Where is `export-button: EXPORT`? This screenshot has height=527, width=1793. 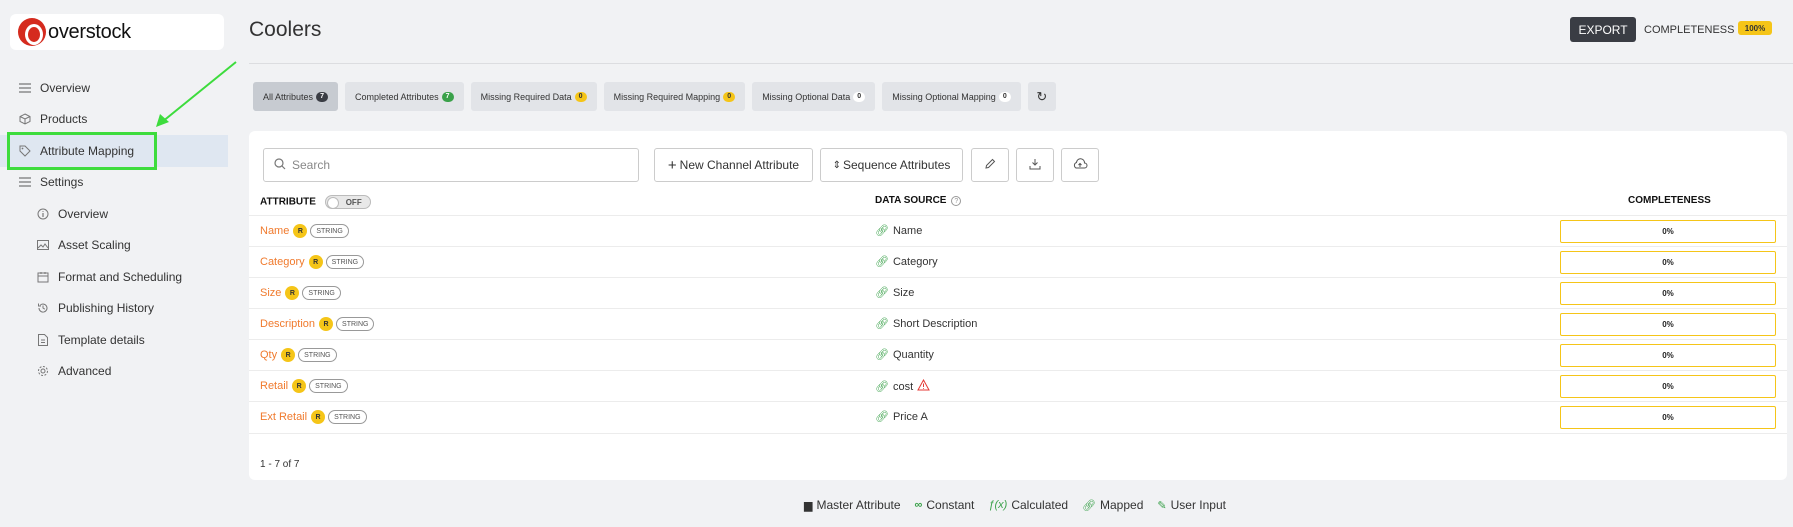 export-button: EXPORT is located at coordinates (1603, 29).